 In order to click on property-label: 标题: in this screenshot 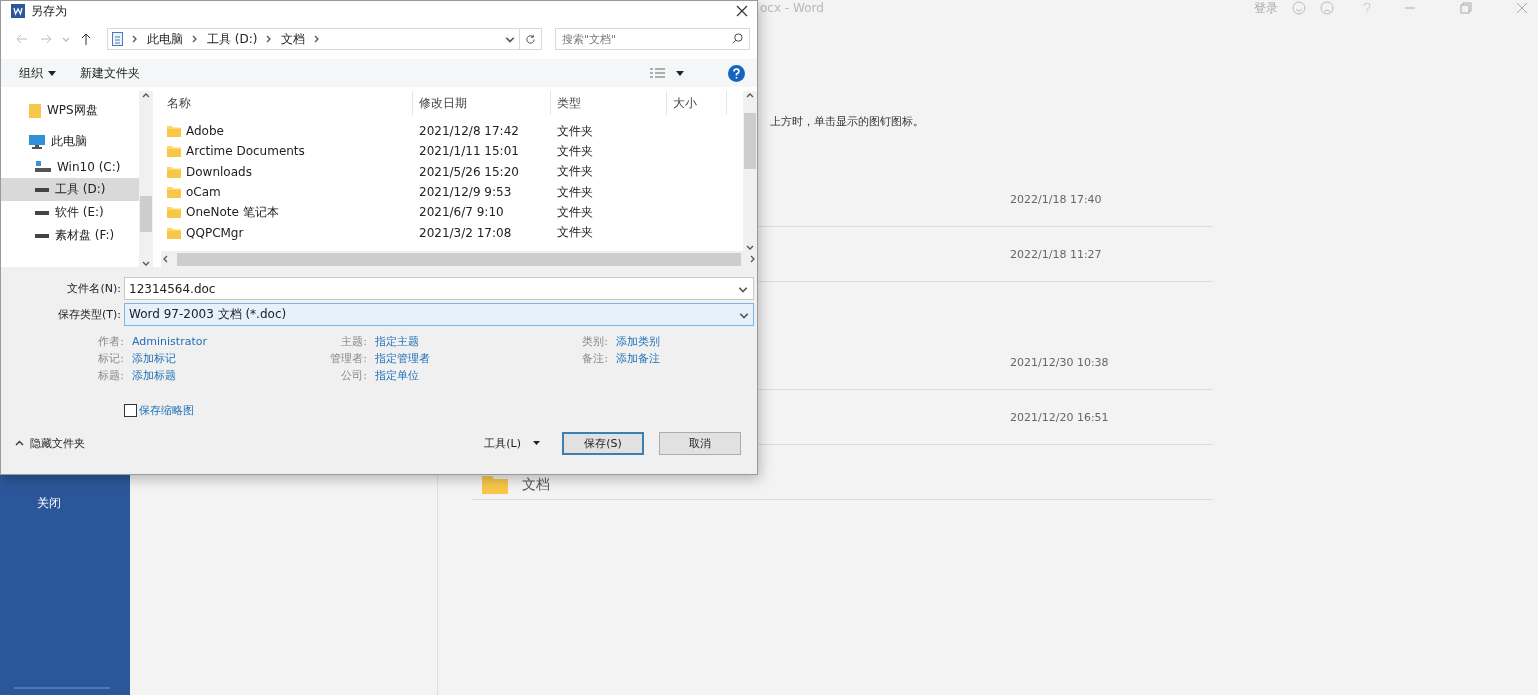, I will do `click(111, 375)`.